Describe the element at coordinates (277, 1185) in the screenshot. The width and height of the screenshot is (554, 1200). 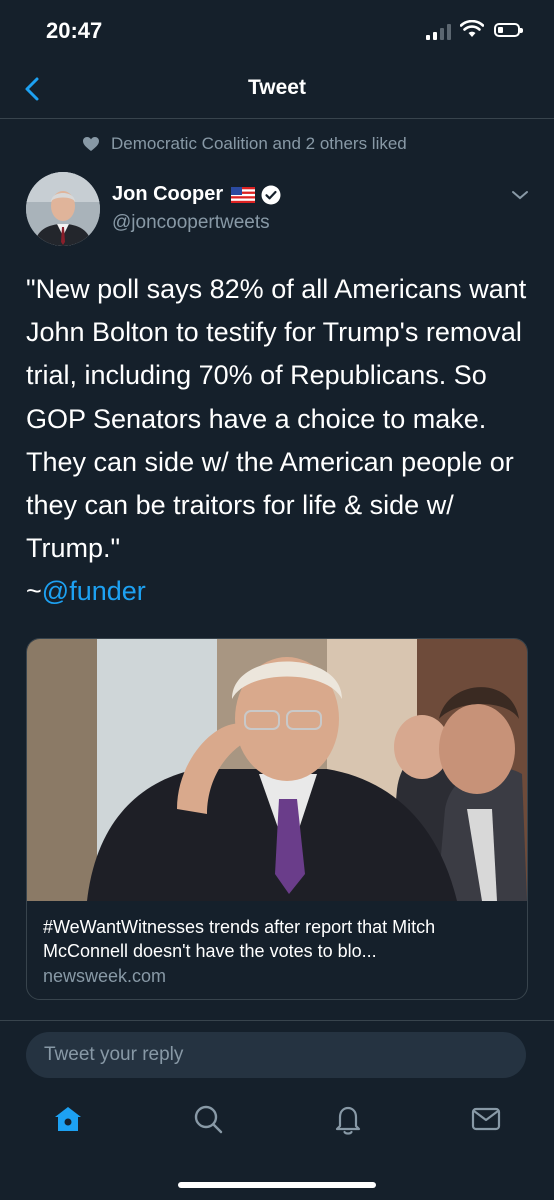
I see `home-indicator` at that location.